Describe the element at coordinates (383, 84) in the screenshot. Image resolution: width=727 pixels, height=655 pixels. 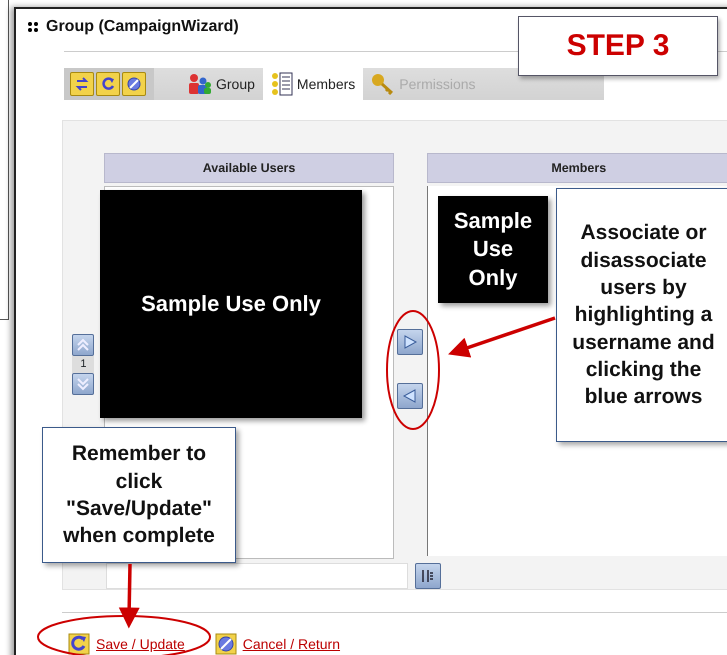
I see `key-icon` at that location.